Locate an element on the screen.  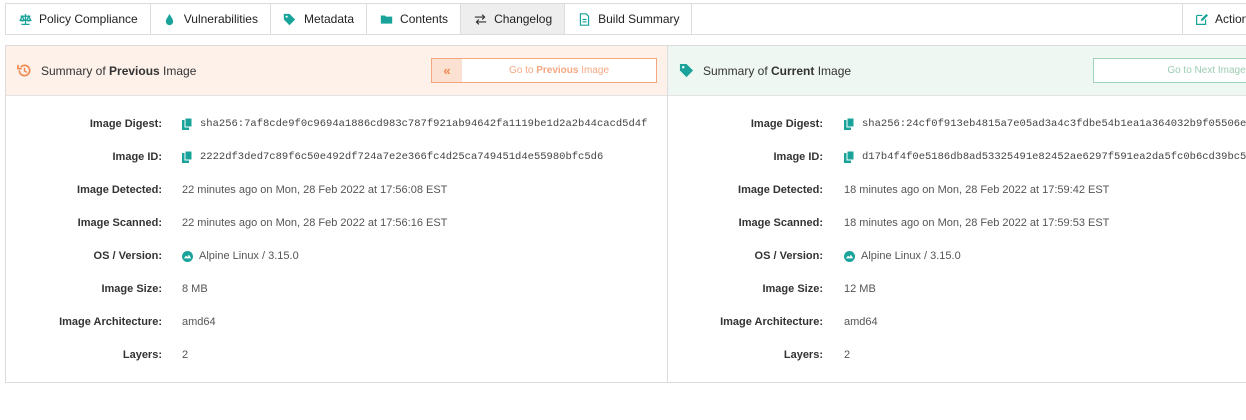
scale-icon is located at coordinates (25, 19).